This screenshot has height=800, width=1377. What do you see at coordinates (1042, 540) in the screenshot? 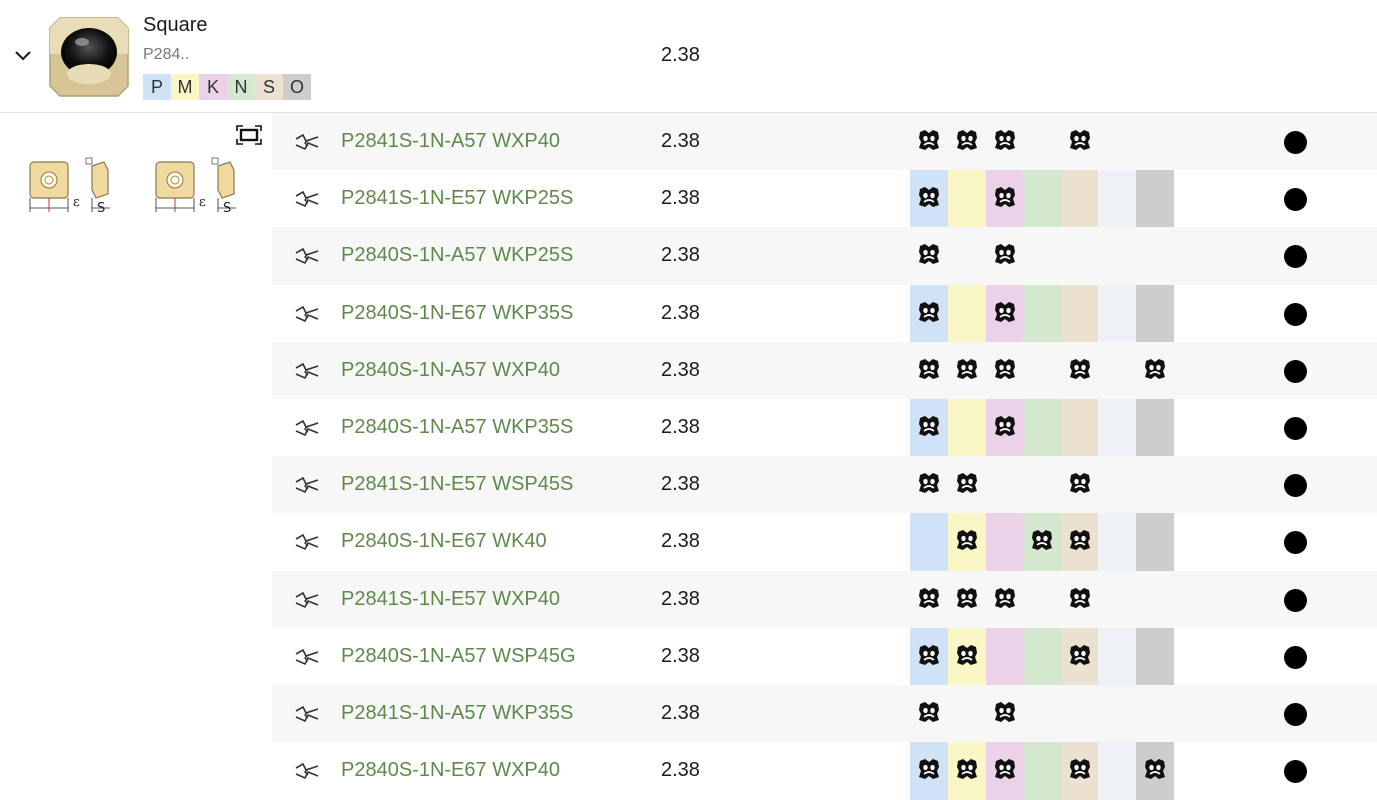
I see `suitability-icon-n` at bounding box center [1042, 540].